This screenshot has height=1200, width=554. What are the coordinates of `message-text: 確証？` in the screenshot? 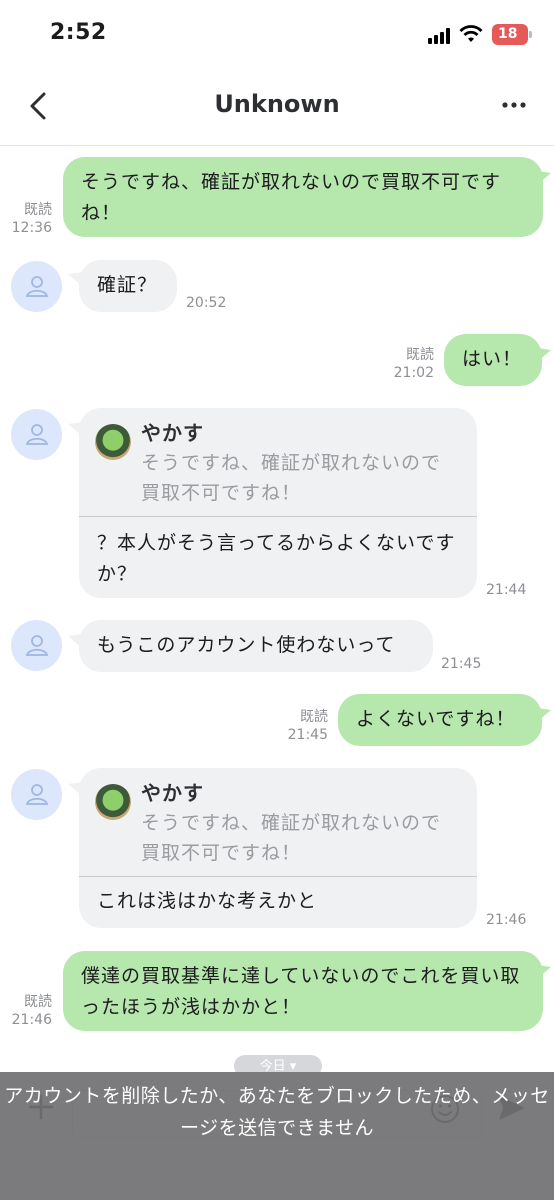 It's located at (127, 285).